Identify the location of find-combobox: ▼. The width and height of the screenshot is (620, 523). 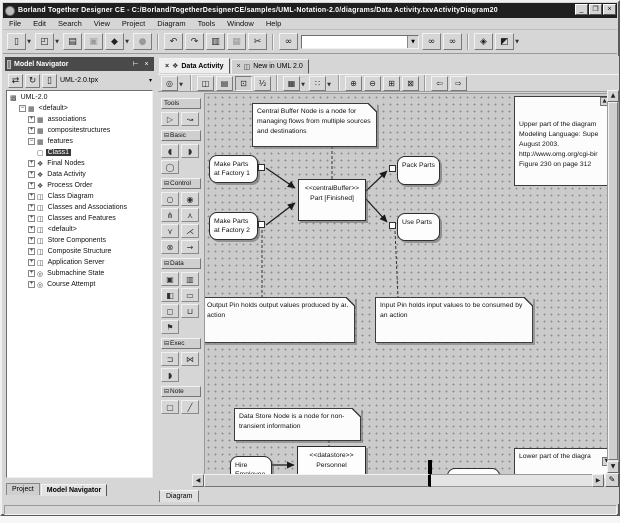
(360, 41).